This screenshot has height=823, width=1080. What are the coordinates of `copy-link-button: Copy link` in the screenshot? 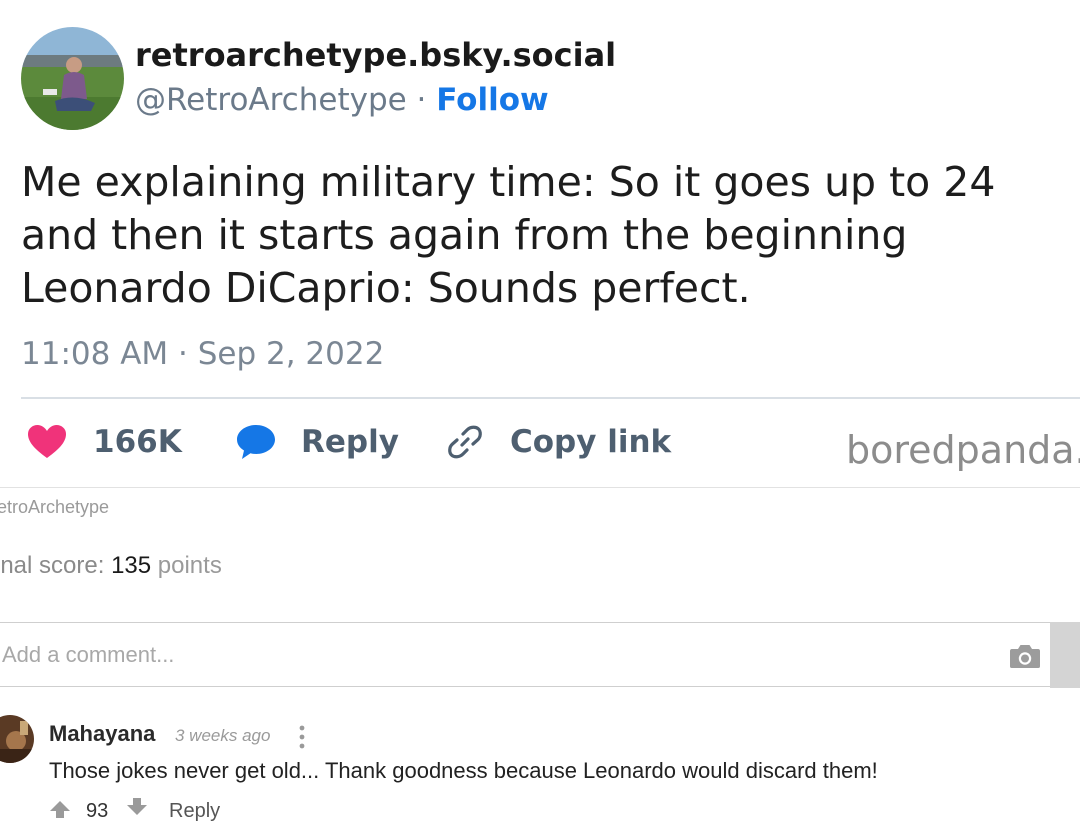 It's located at (558, 442).